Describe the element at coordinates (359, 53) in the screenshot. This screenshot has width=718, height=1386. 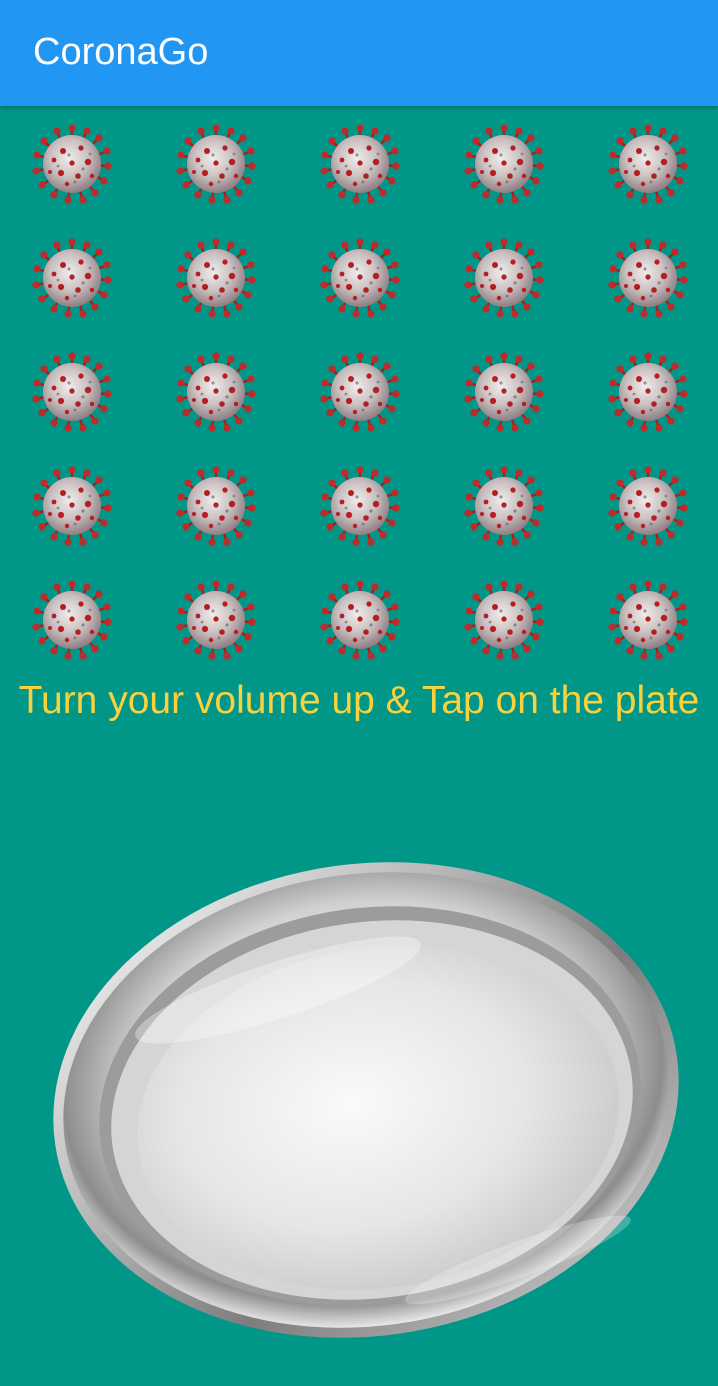
I see `app-bar: CoronaGo` at that location.